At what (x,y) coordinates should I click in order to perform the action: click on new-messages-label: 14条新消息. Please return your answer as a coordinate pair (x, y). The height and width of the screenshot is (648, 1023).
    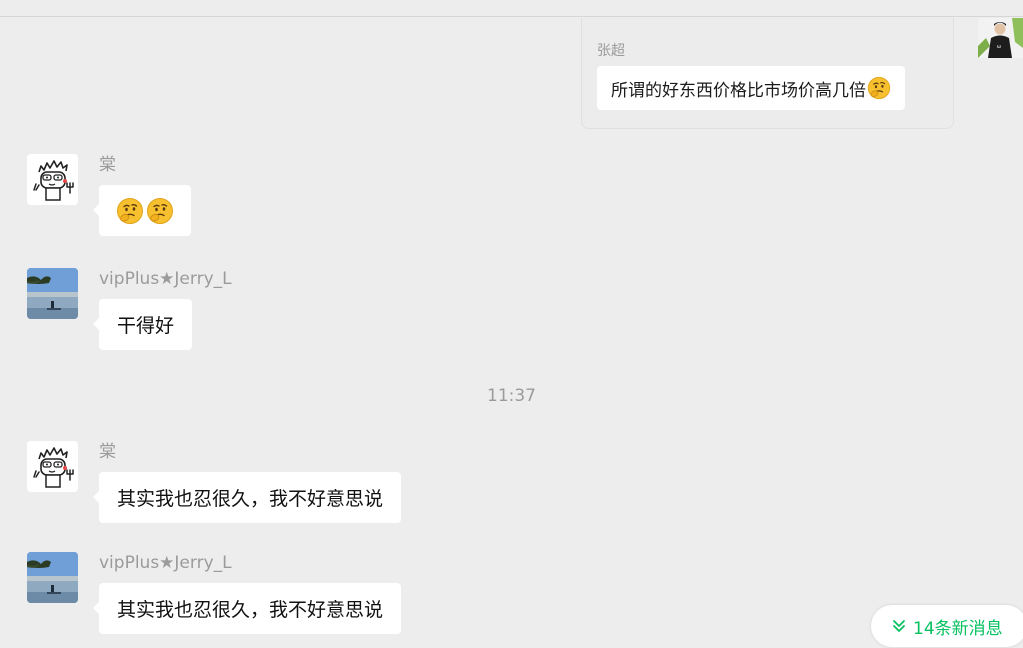
    Looking at the image, I should click on (958, 628).